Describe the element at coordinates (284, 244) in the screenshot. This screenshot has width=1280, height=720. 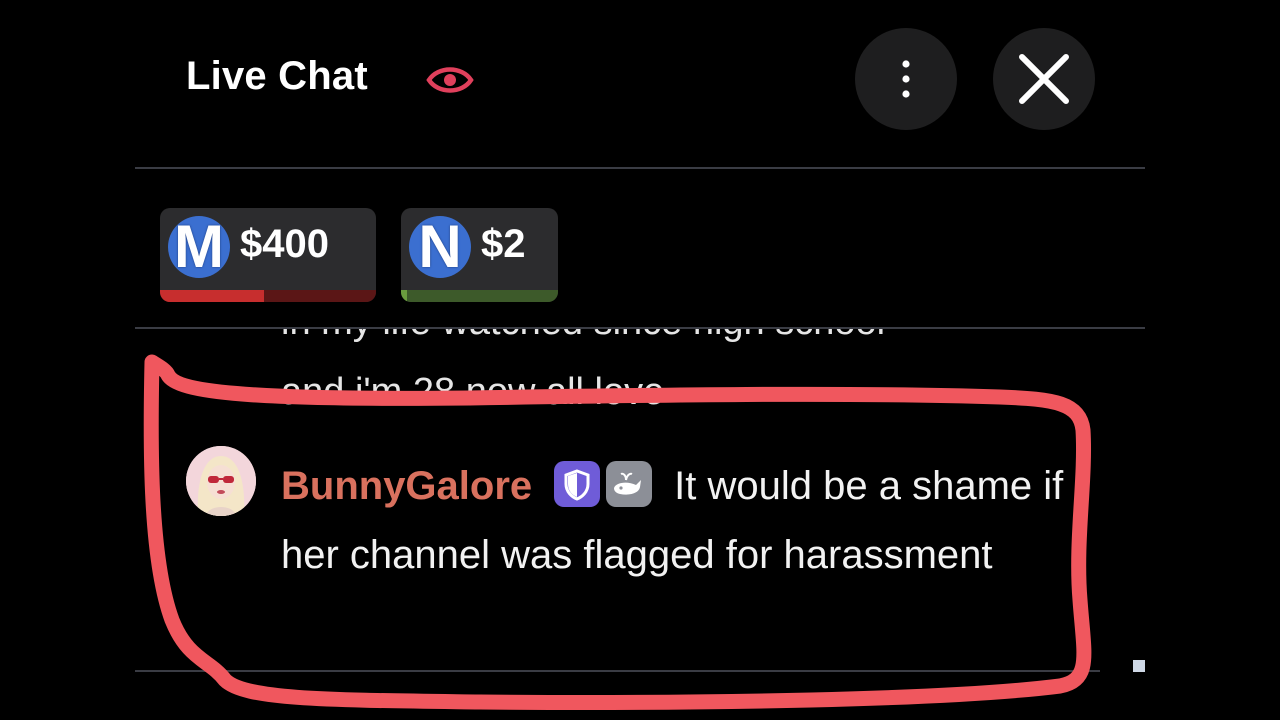
I see `tip-amount: $400` at that location.